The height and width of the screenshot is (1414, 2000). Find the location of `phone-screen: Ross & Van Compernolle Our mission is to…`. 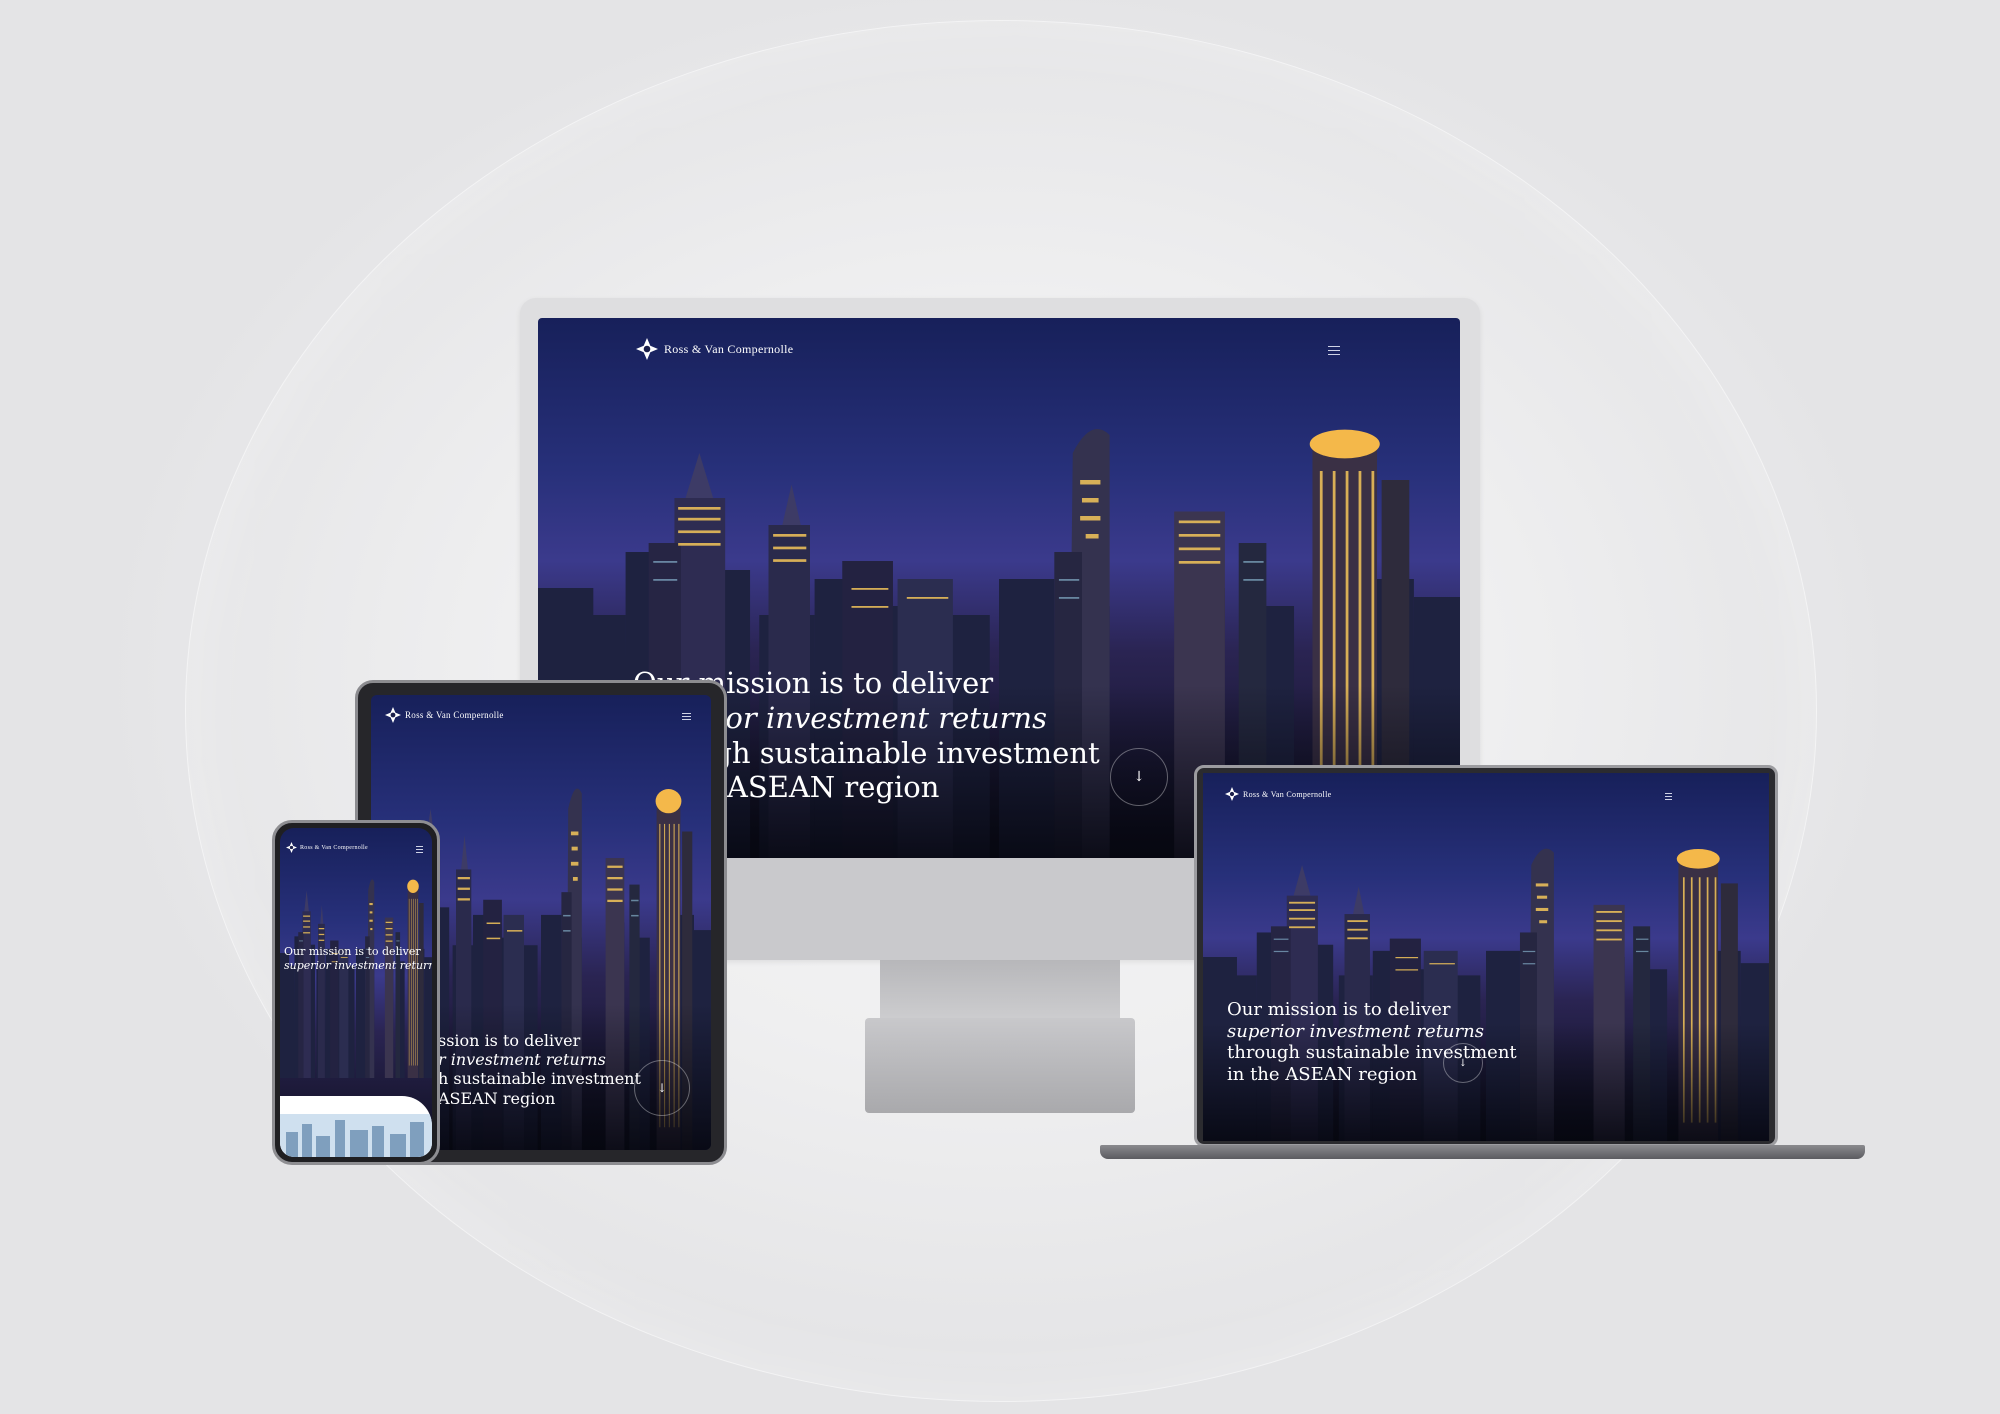

phone-screen: Ross & Van Compernolle Our mission is to… is located at coordinates (356, 992).